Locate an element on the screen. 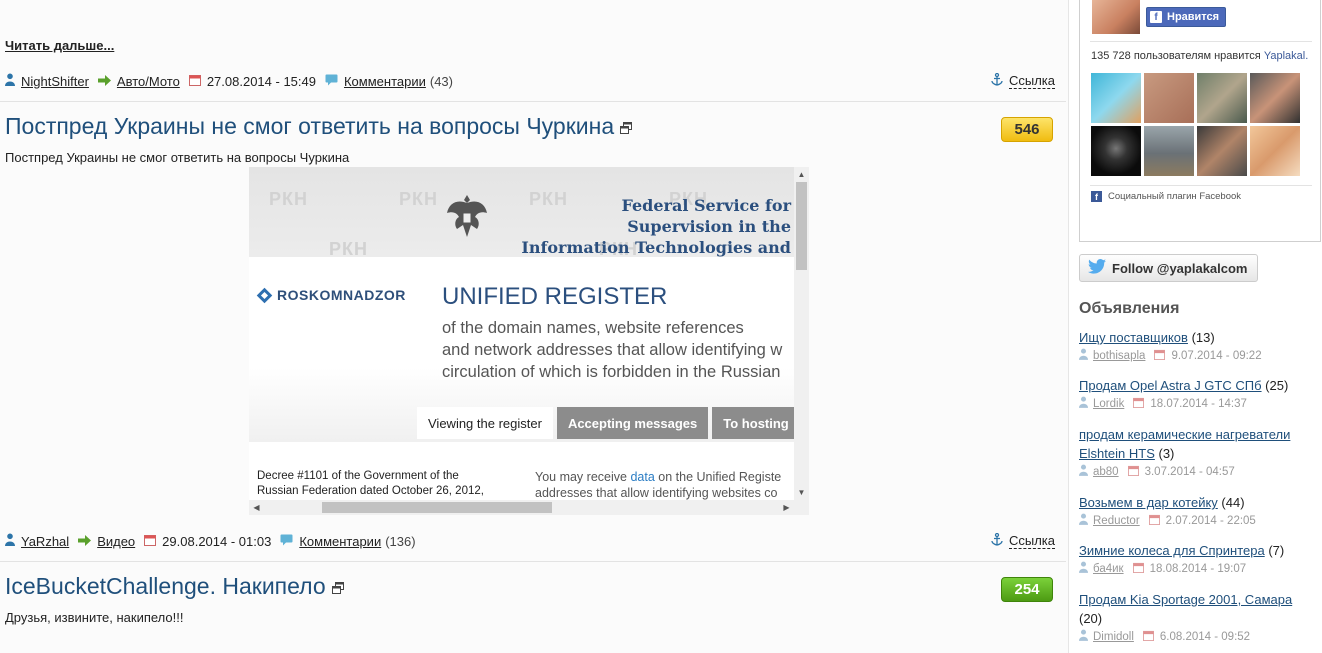 The width and height of the screenshot is (1322, 653). ad-date: 2.07.2014 - 22:05 is located at coordinates (1210, 520).